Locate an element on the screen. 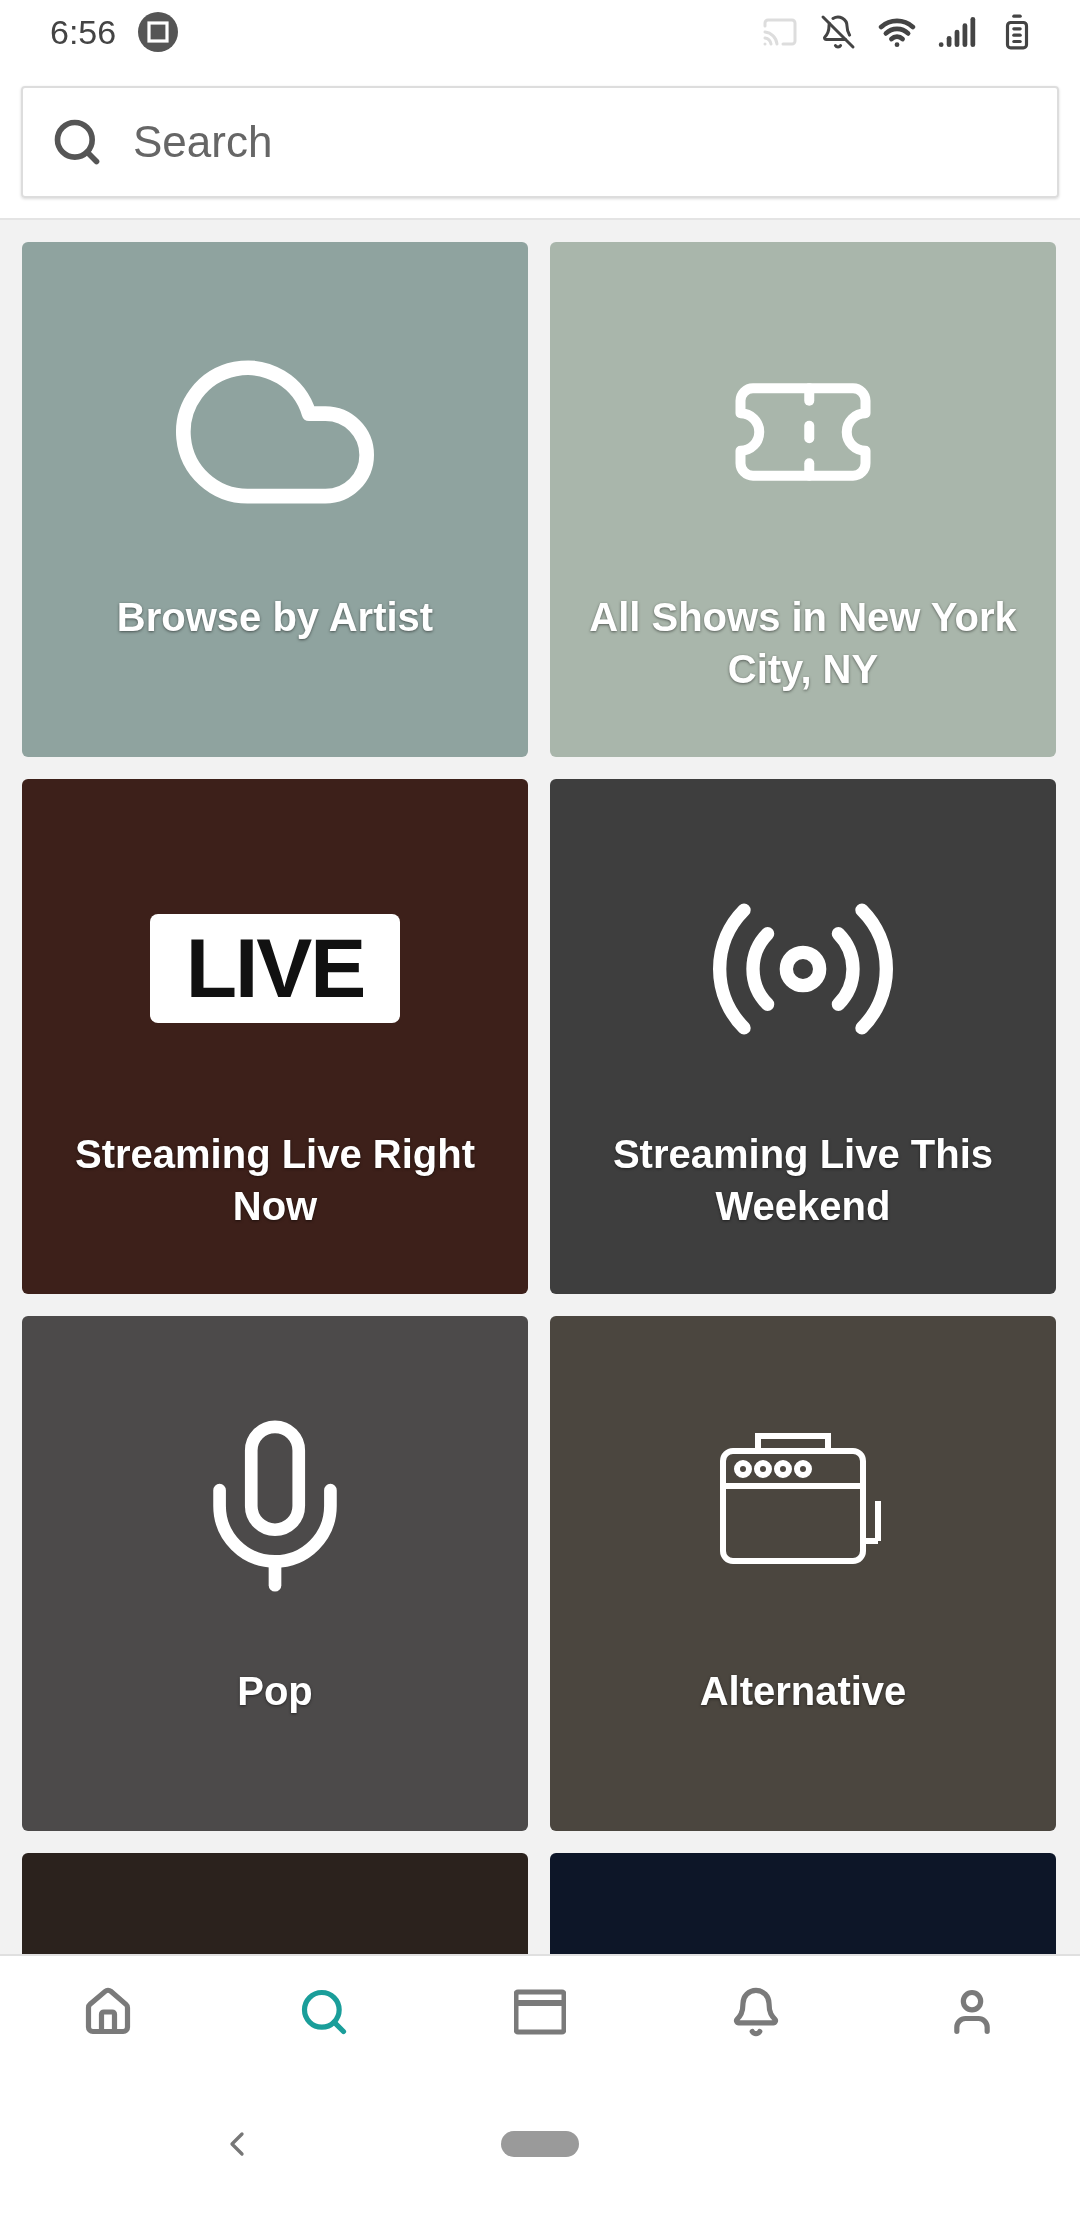 This screenshot has width=1080, height=2220. search-field: Search is located at coordinates (540, 142).